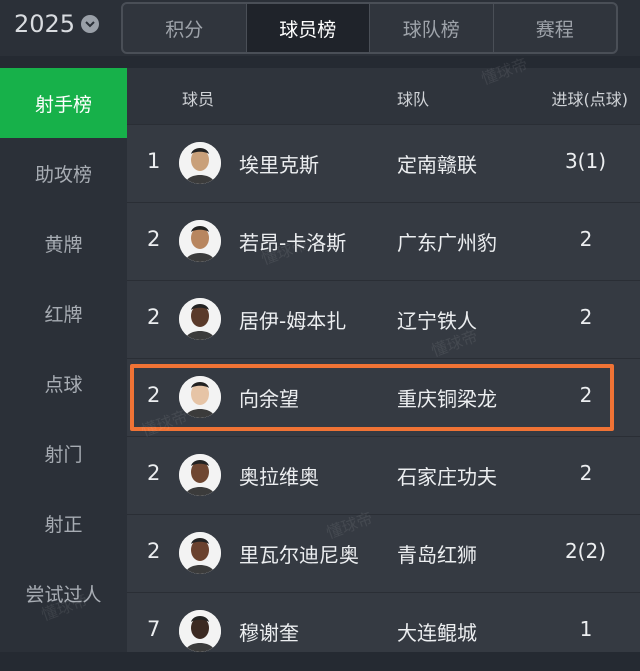 The height and width of the screenshot is (671, 640). What do you see at coordinates (585, 551) in the screenshot?
I see `player-goals: 2(2)` at bounding box center [585, 551].